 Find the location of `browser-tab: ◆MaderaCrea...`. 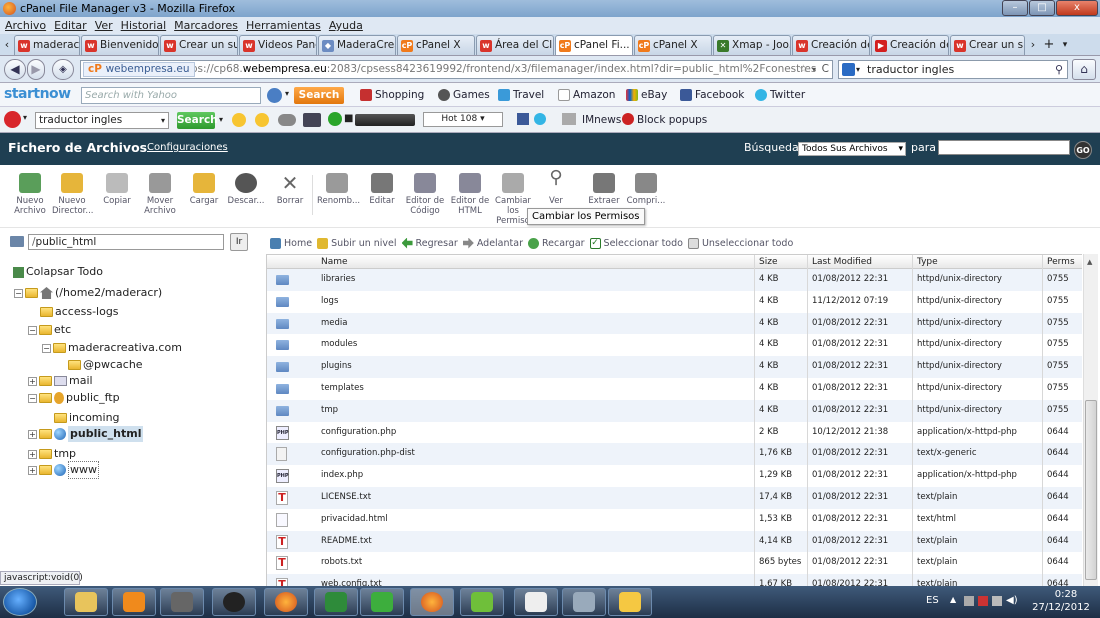

browser-tab: ◆MaderaCrea... is located at coordinates (357, 45).